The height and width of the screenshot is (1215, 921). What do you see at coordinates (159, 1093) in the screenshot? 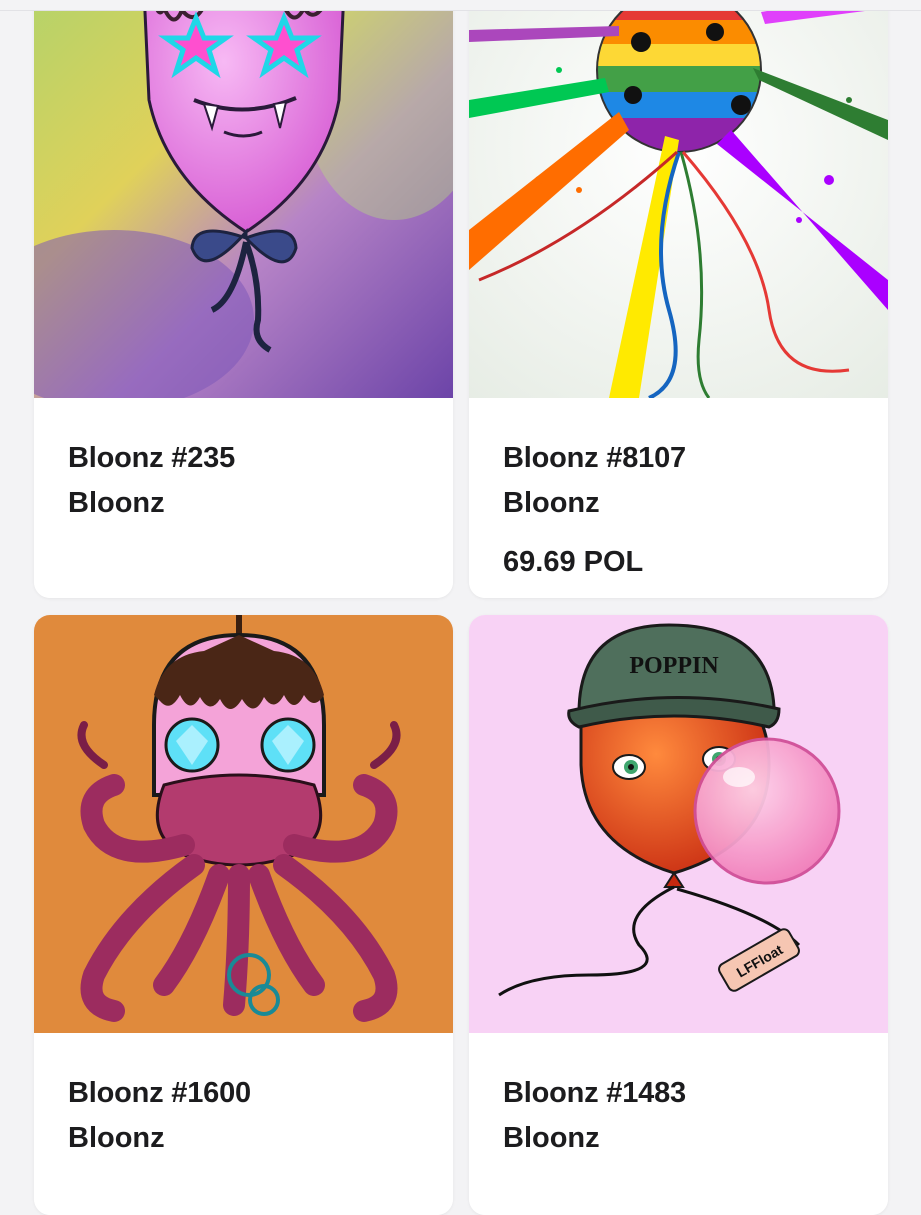
I see `nft-name: Bloonz #1600` at bounding box center [159, 1093].